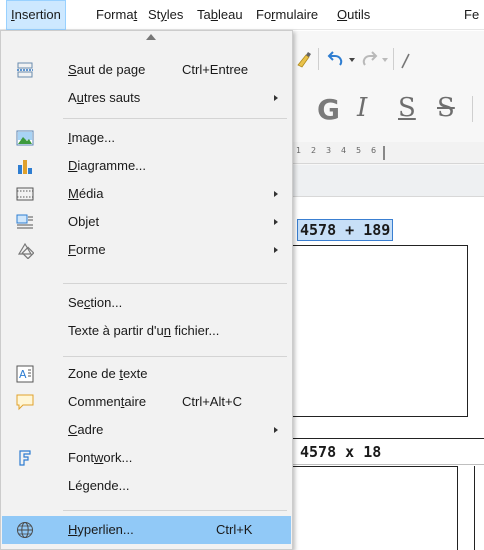 The width and height of the screenshot is (484, 550). What do you see at coordinates (369, 60) in the screenshot?
I see `redo-icon` at bounding box center [369, 60].